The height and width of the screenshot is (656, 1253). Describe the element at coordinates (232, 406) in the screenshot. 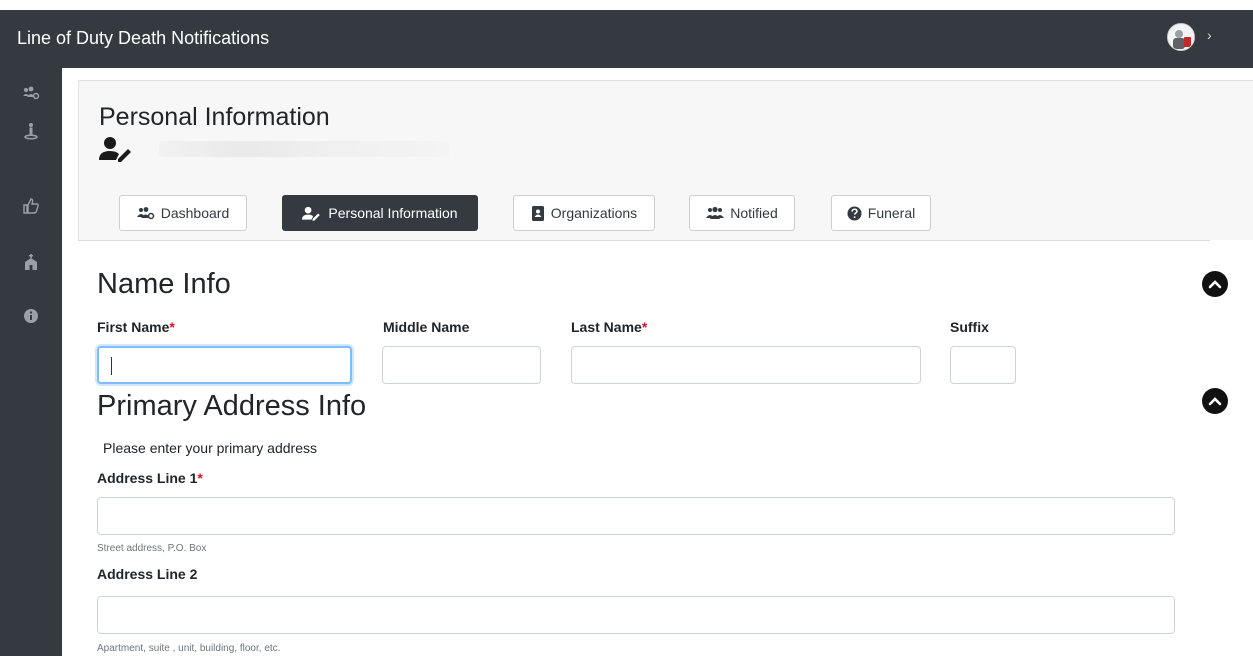

I see `primary-address-heading: Primary Address Info` at that location.